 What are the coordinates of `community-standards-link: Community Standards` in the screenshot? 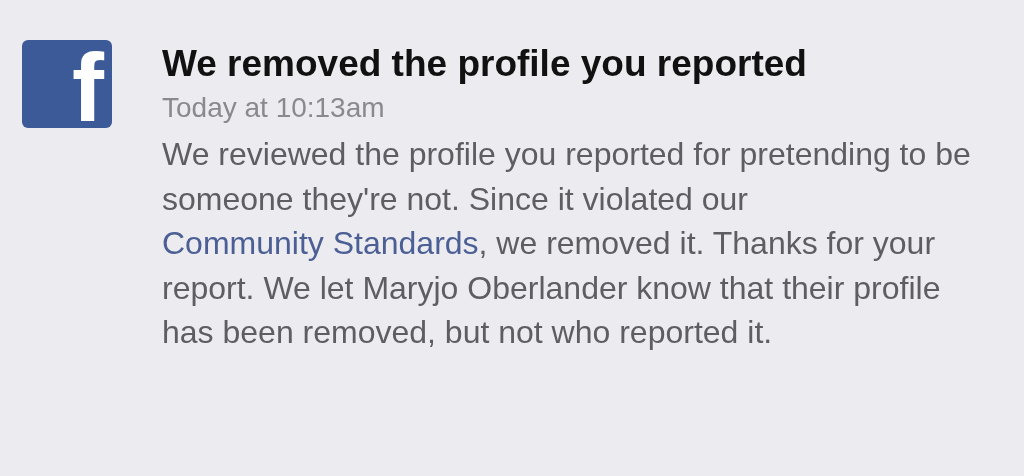 It's located at (320, 243).